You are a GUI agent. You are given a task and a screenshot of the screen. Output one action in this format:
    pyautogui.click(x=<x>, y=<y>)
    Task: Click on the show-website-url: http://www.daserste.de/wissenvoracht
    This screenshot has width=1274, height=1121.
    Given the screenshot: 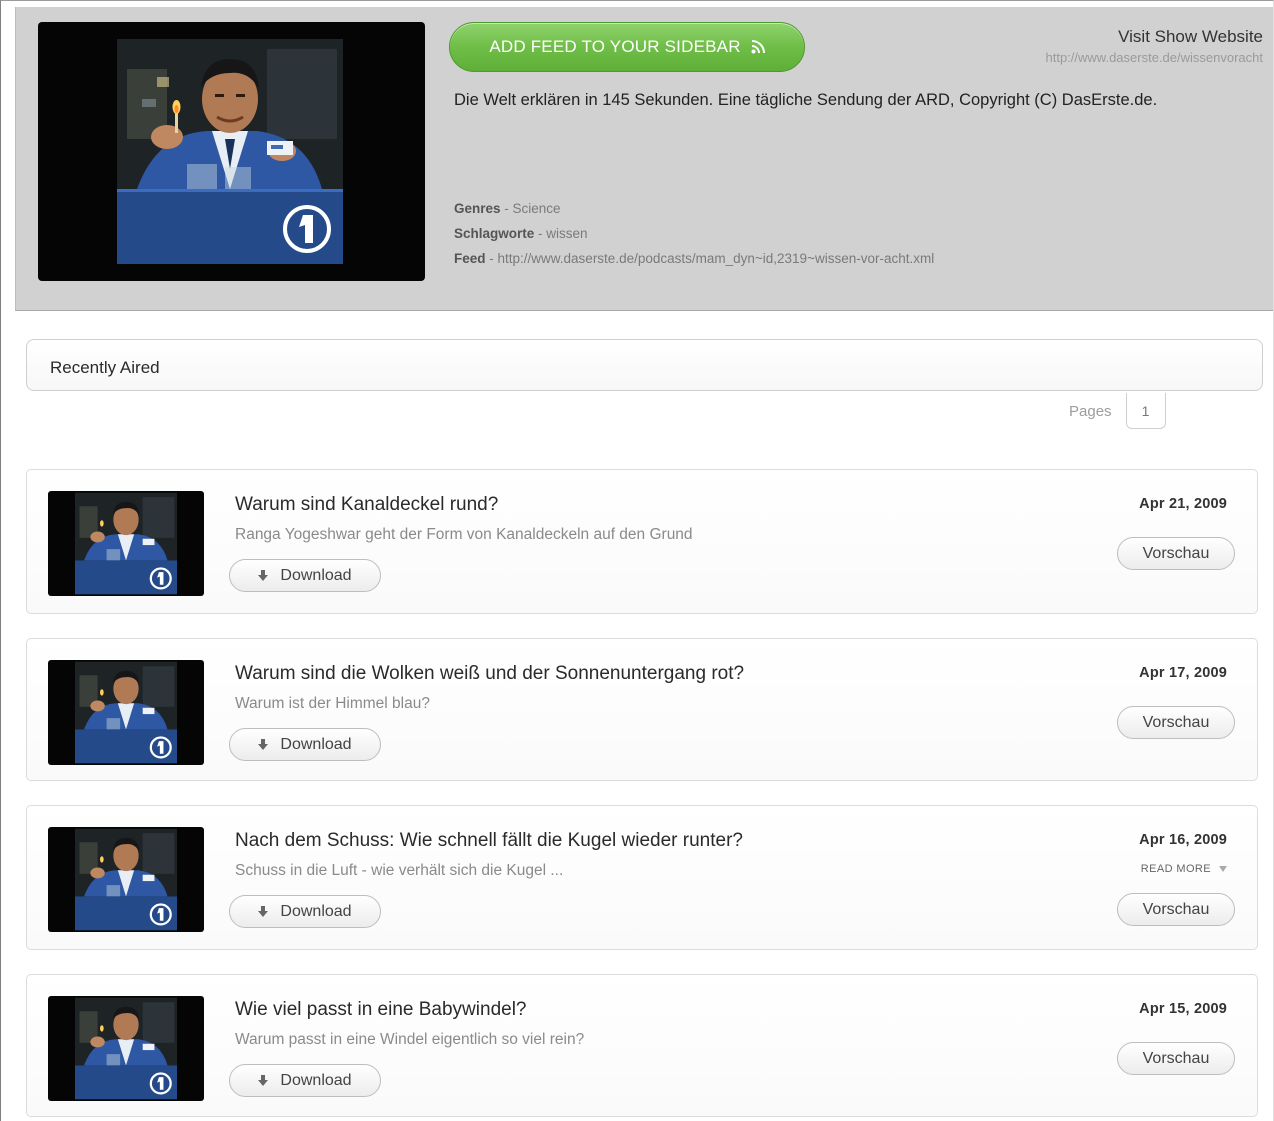 What is the action you would take?
    pyautogui.click(x=1155, y=57)
    